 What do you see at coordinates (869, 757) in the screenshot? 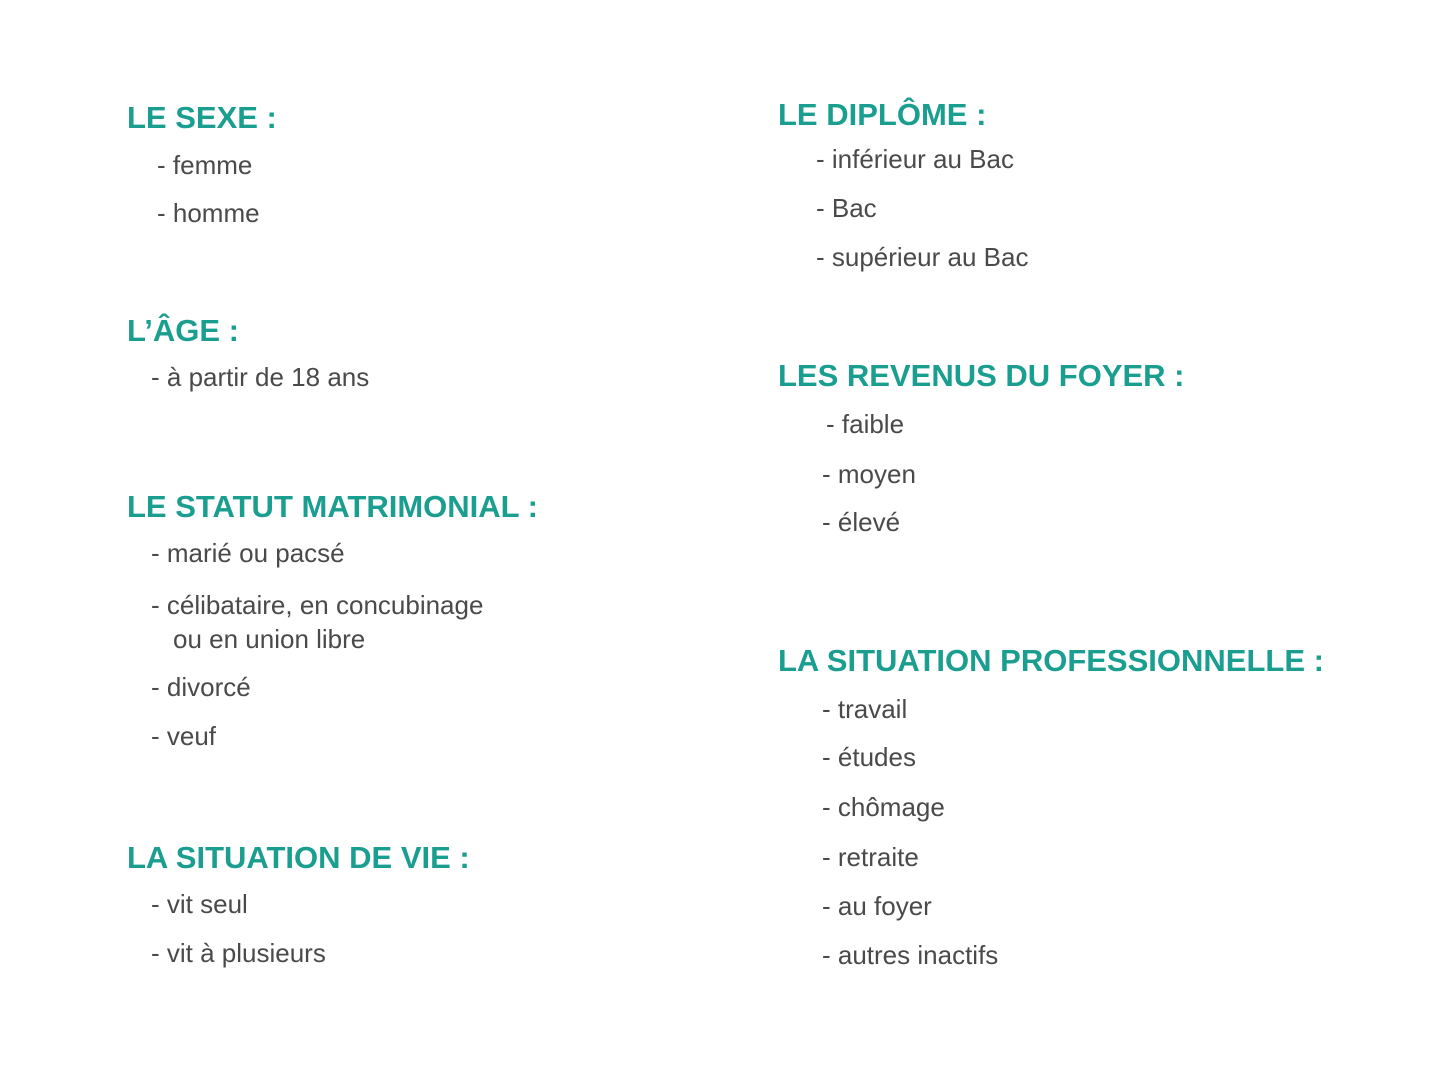
I see `item-etudes: - études` at bounding box center [869, 757].